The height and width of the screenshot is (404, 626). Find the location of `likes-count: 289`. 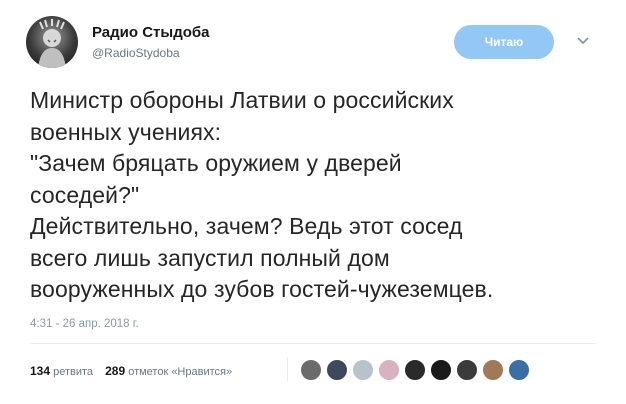

likes-count: 289 is located at coordinates (115, 371).